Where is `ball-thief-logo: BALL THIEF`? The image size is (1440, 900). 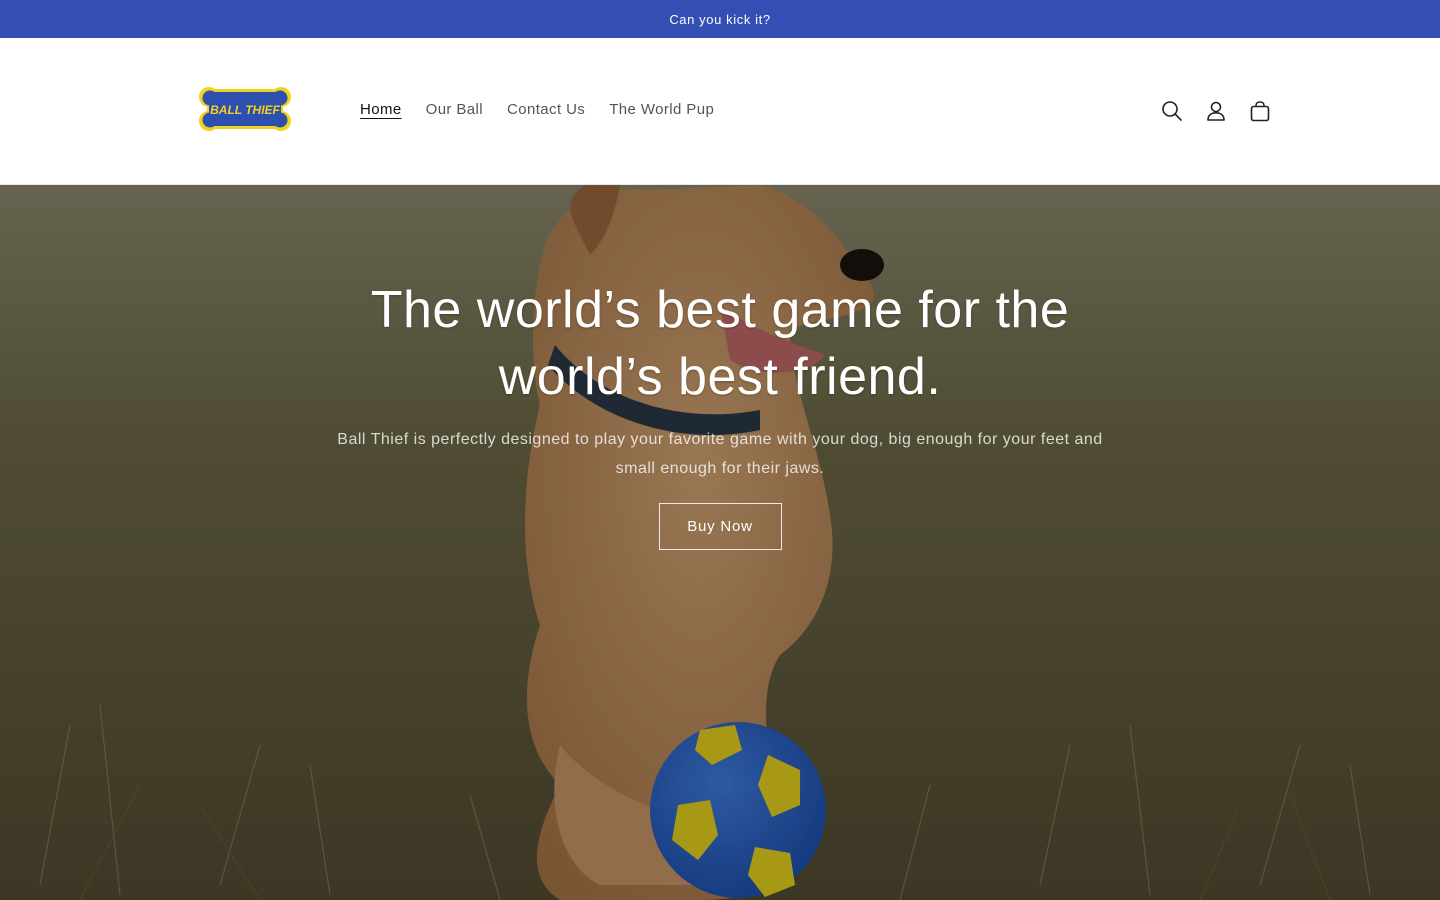 ball-thief-logo: BALL THIEF is located at coordinates (245, 109).